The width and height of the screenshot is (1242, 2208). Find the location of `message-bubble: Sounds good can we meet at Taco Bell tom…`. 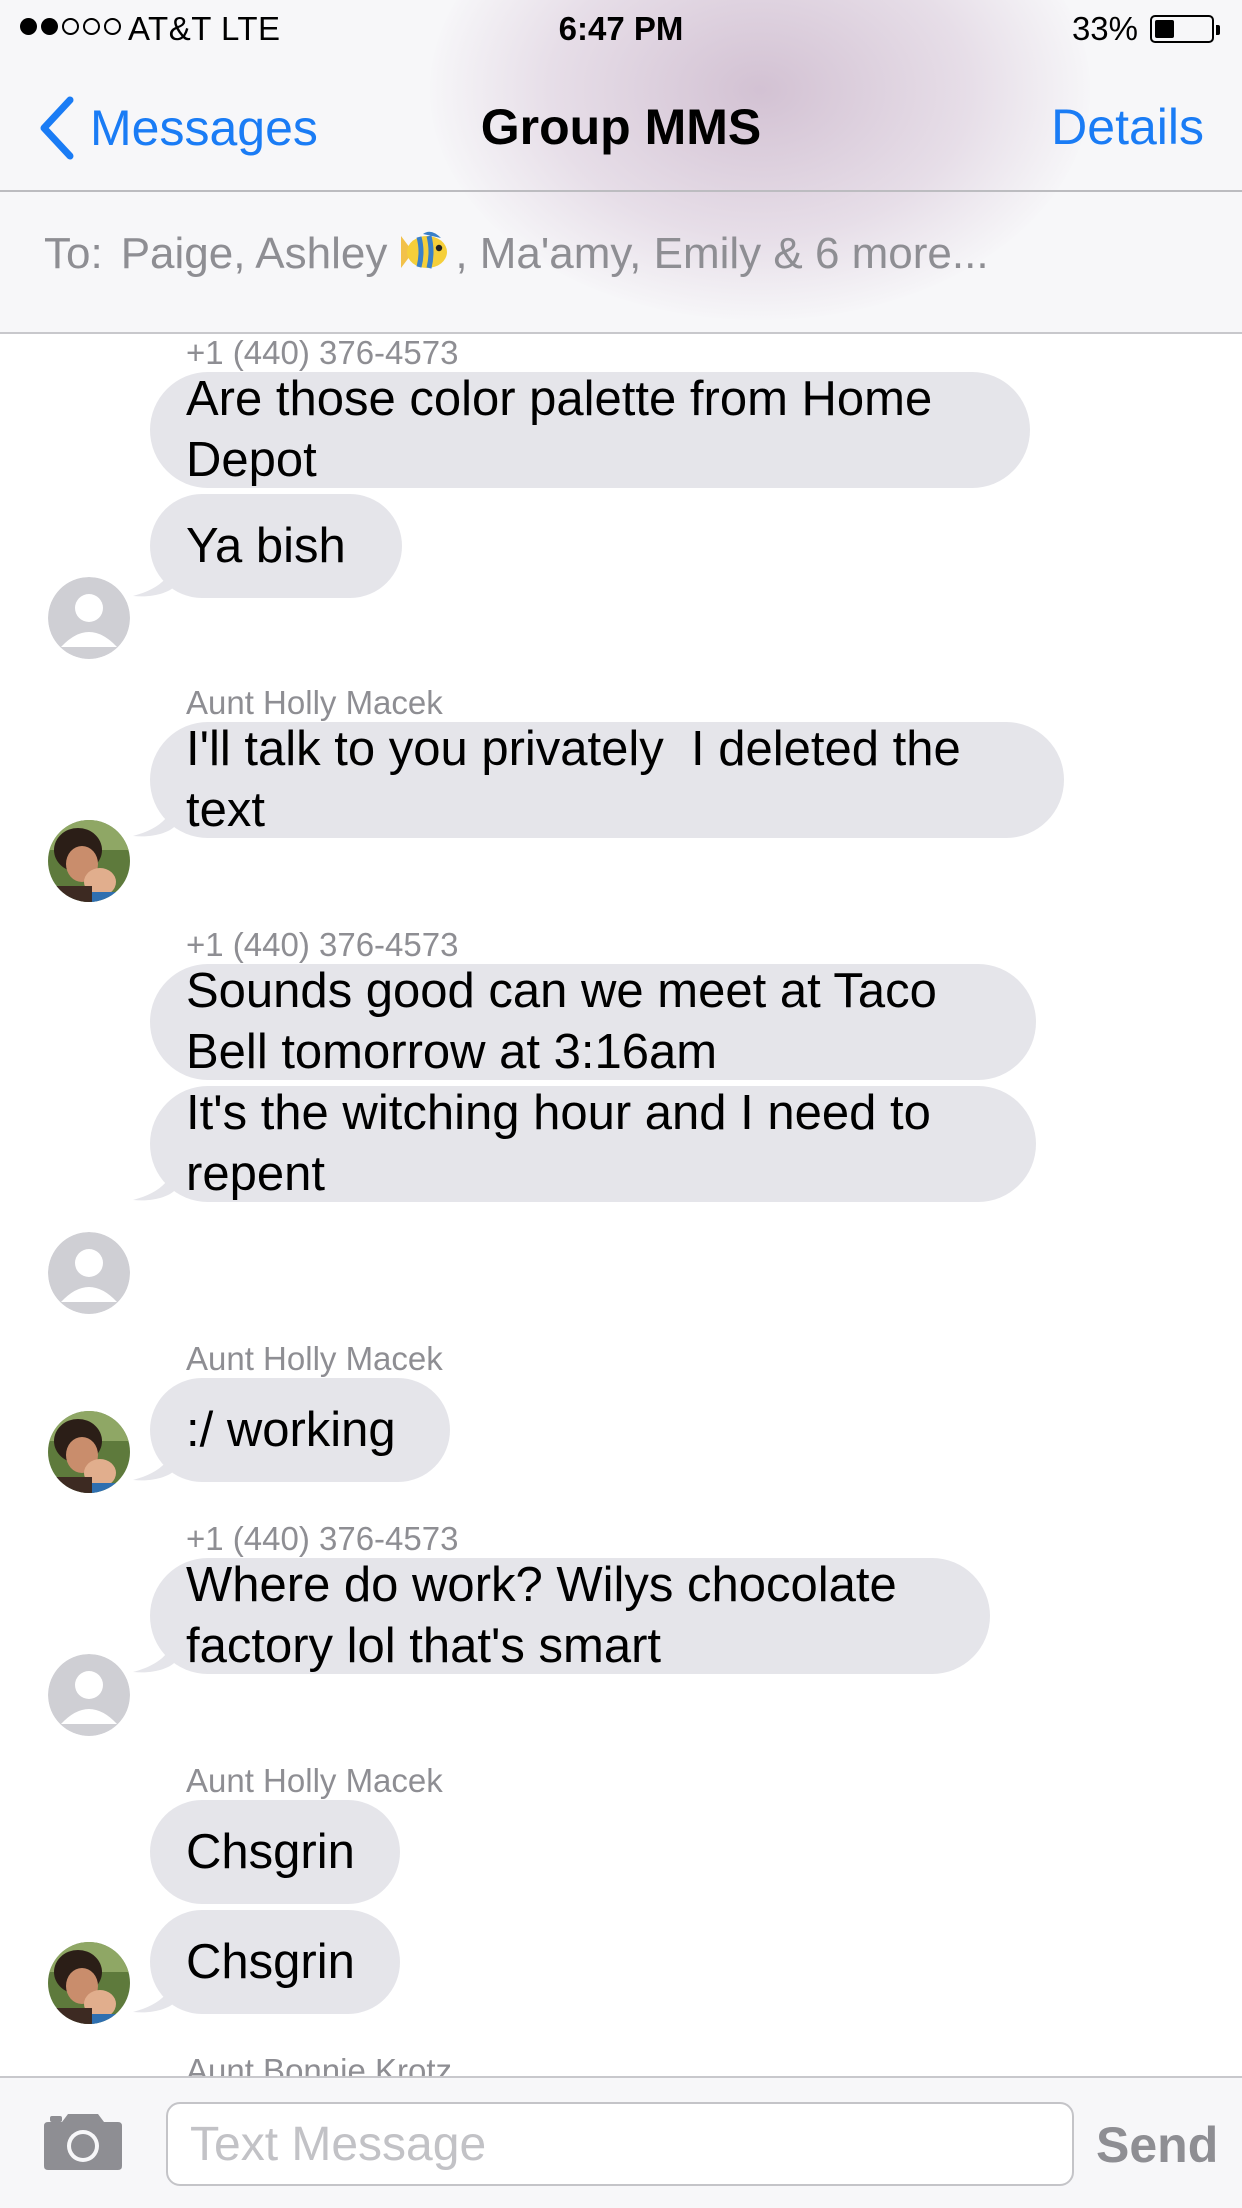

message-bubble: Sounds good can we meet at Taco Bell tom… is located at coordinates (593, 1022).